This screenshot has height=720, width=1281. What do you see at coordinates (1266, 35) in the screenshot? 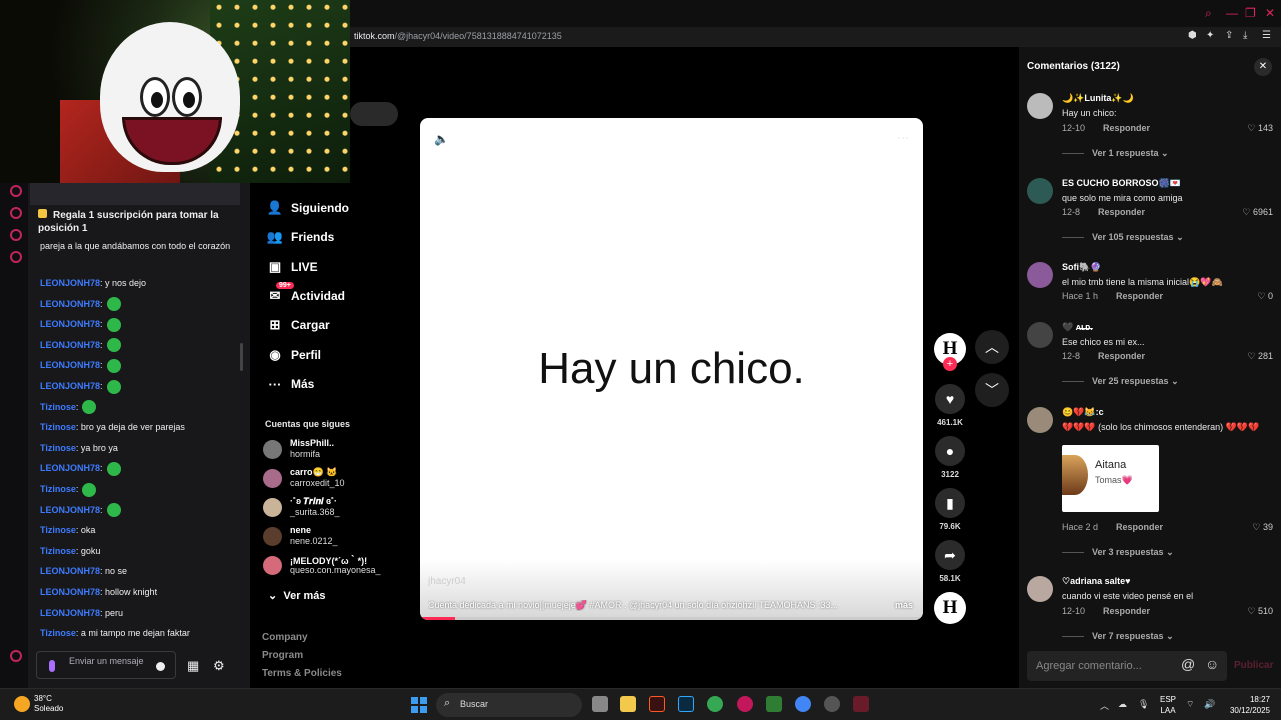
I see `menu-icon: ☰` at bounding box center [1266, 35].